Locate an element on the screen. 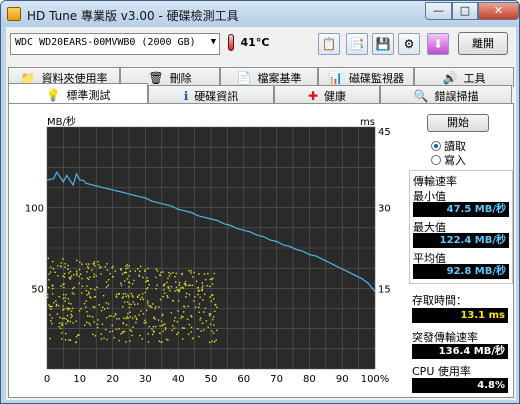  options-button: ⚙ is located at coordinates (409, 44).